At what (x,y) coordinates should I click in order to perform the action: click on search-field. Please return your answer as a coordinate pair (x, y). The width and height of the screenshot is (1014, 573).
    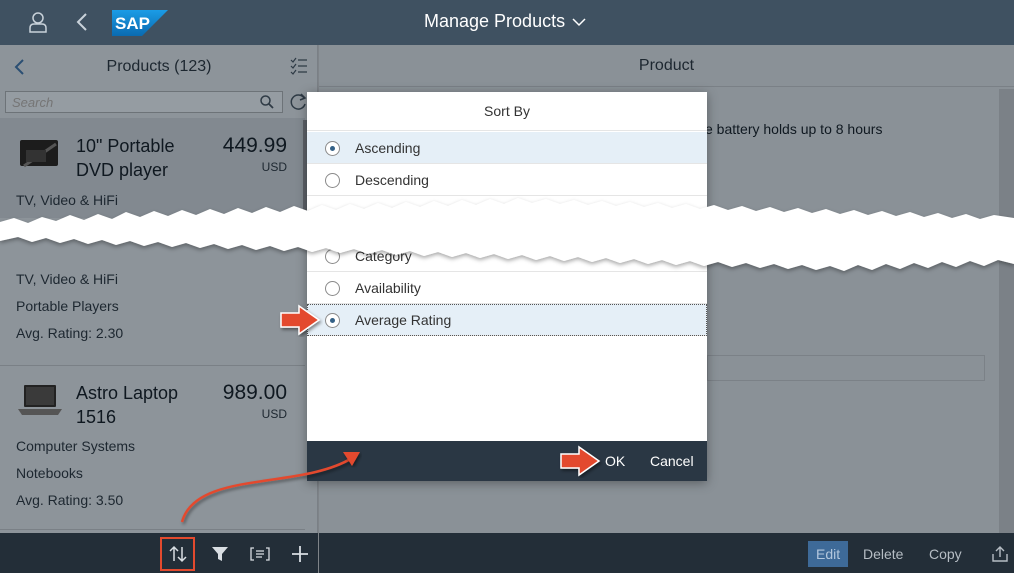
    Looking at the image, I should click on (144, 102).